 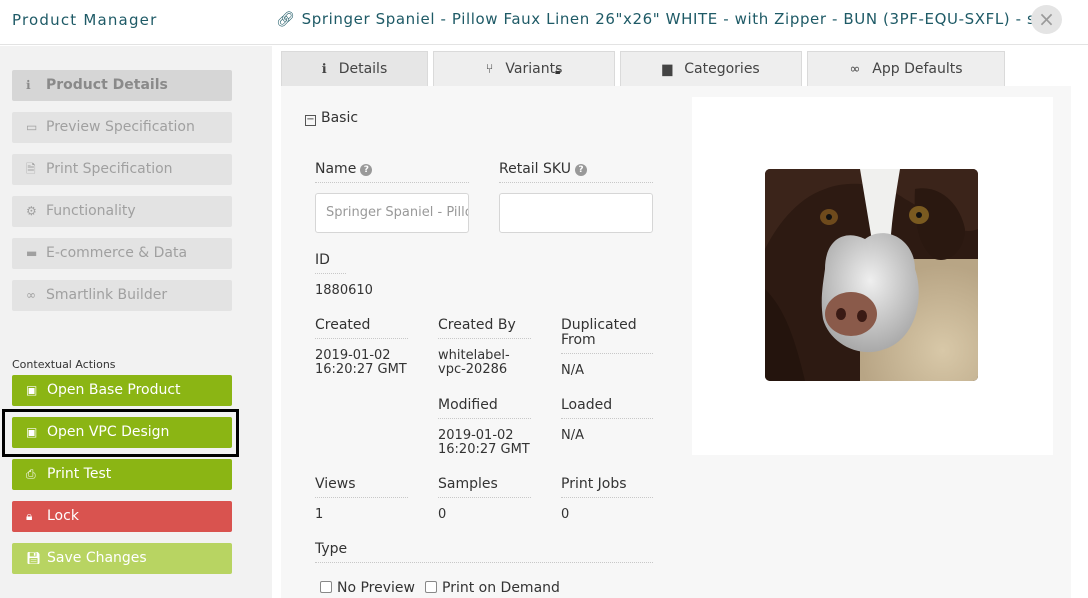 I want to click on print-test-button: ⎙ Print Test, so click(x=122, y=474).